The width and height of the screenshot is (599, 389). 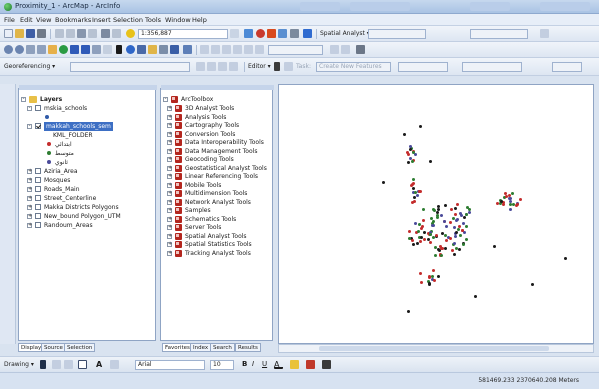 I want to click on measure-icon, so click(x=163, y=49).